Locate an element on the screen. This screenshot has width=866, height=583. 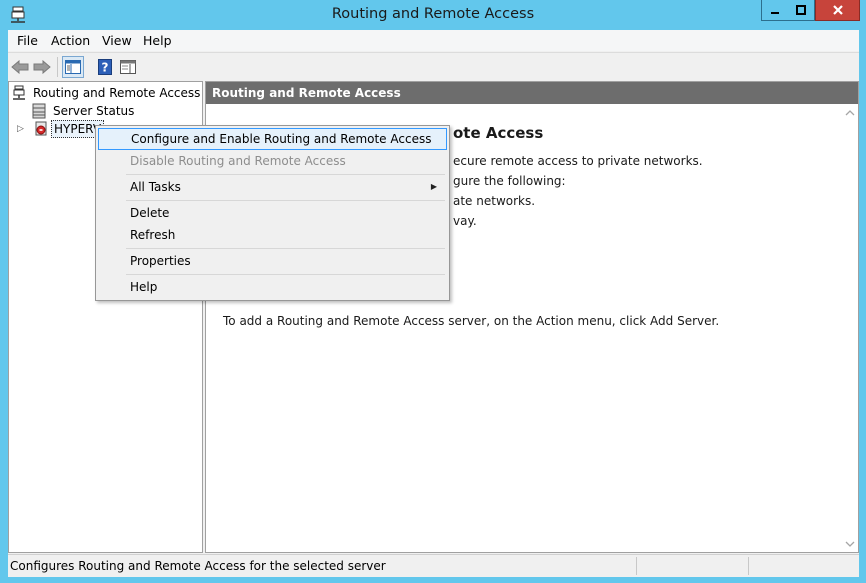
server-status-icon is located at coordinates (39, 111).